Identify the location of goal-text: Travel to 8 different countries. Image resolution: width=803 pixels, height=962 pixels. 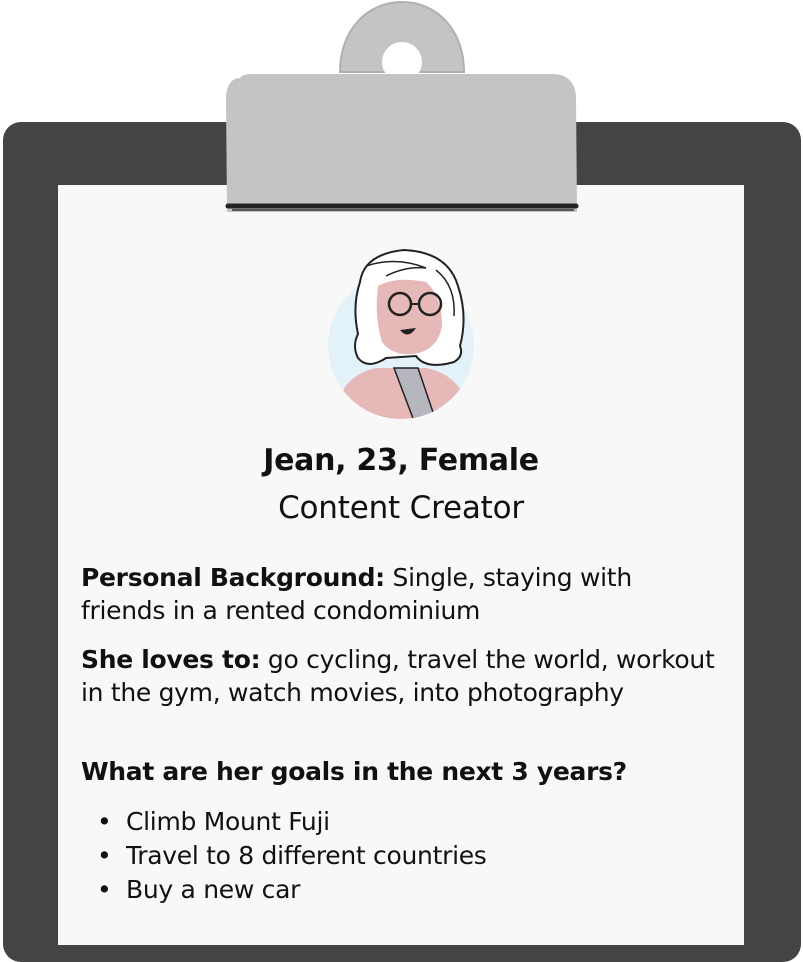
(306, 855).